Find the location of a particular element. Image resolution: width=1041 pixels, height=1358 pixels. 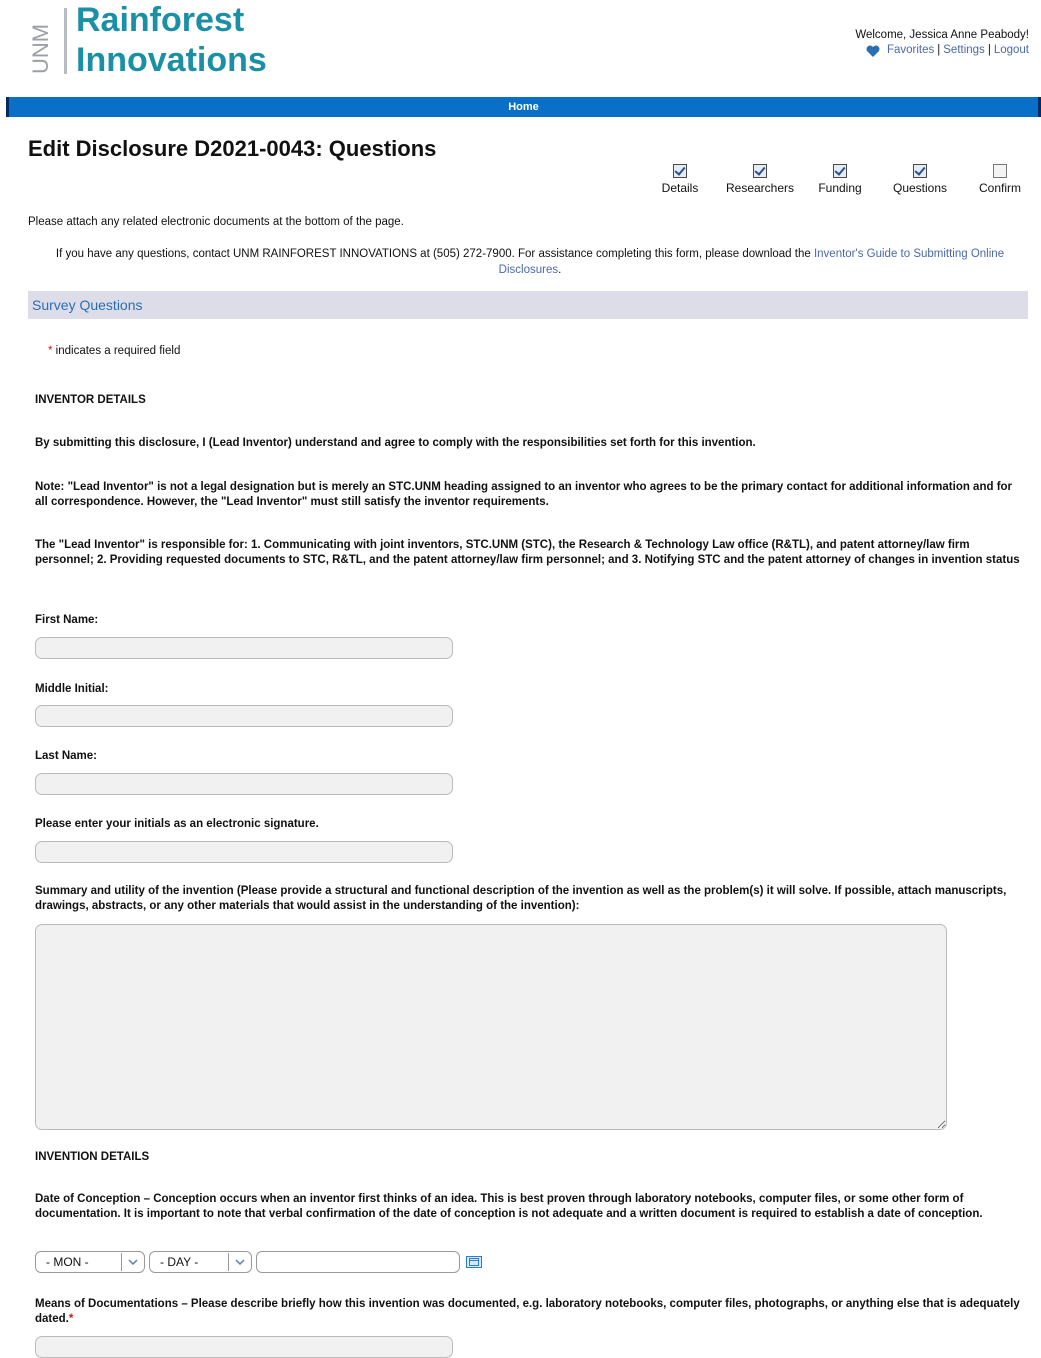

last-name-input is located at coordinates (244, 784).